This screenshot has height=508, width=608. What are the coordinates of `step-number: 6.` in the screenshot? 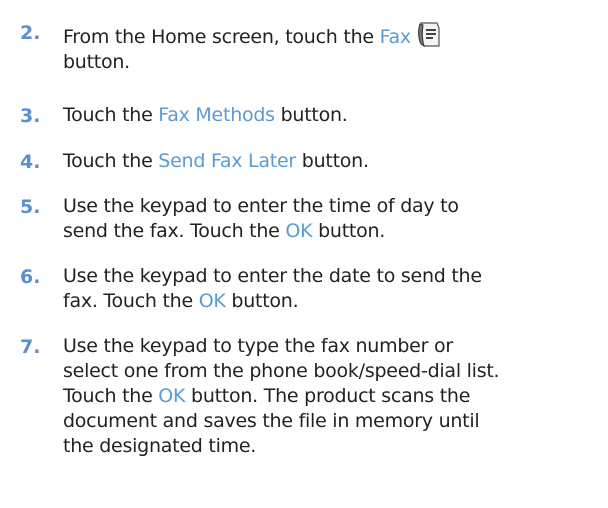 It's located at (30, 277).